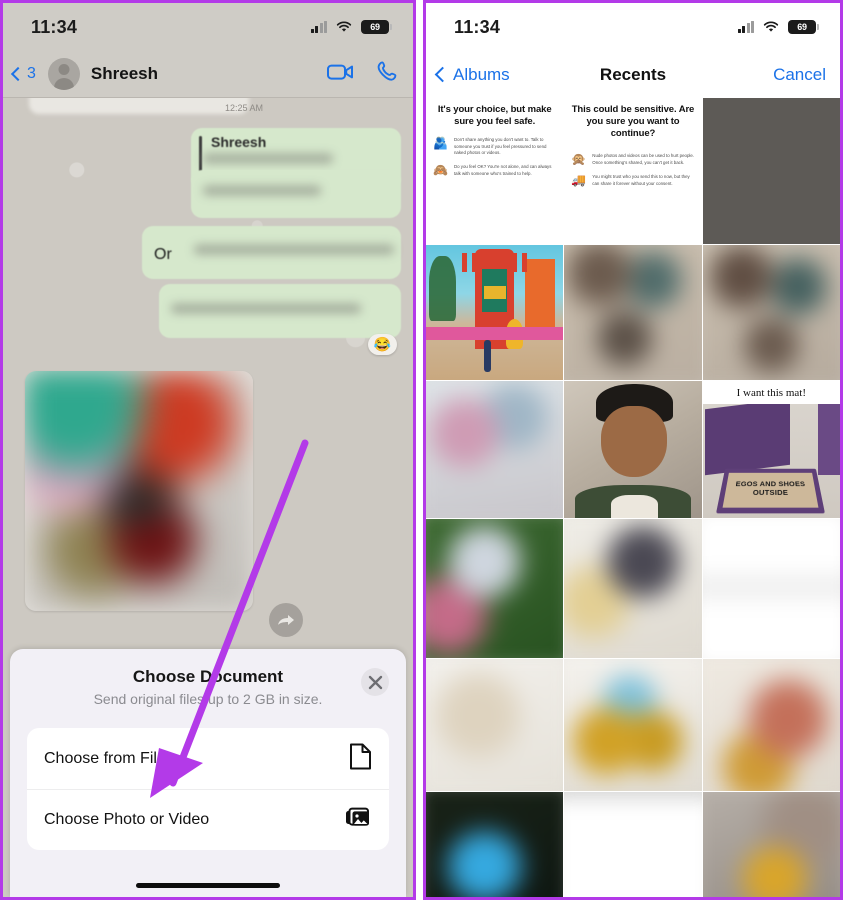  What do you see at coordinates (771, 171) in the screenshot?
I see `grid-item-food-photo` at bounding box center [771, 171].